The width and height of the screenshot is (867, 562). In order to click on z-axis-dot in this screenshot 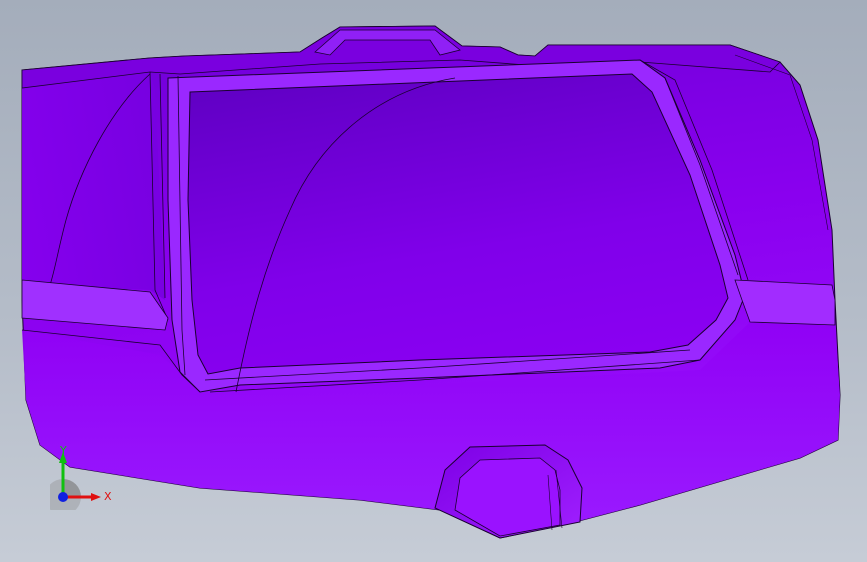, I will do `click(63, 497)`.